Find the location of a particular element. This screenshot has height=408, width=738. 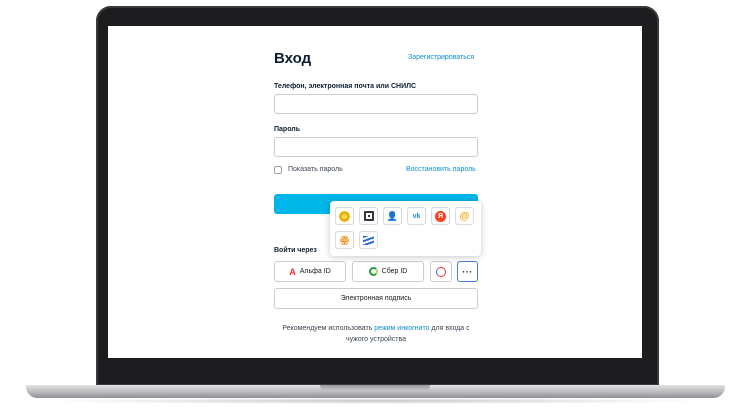

gosuslugi-button is located at coordinates (441, 271).